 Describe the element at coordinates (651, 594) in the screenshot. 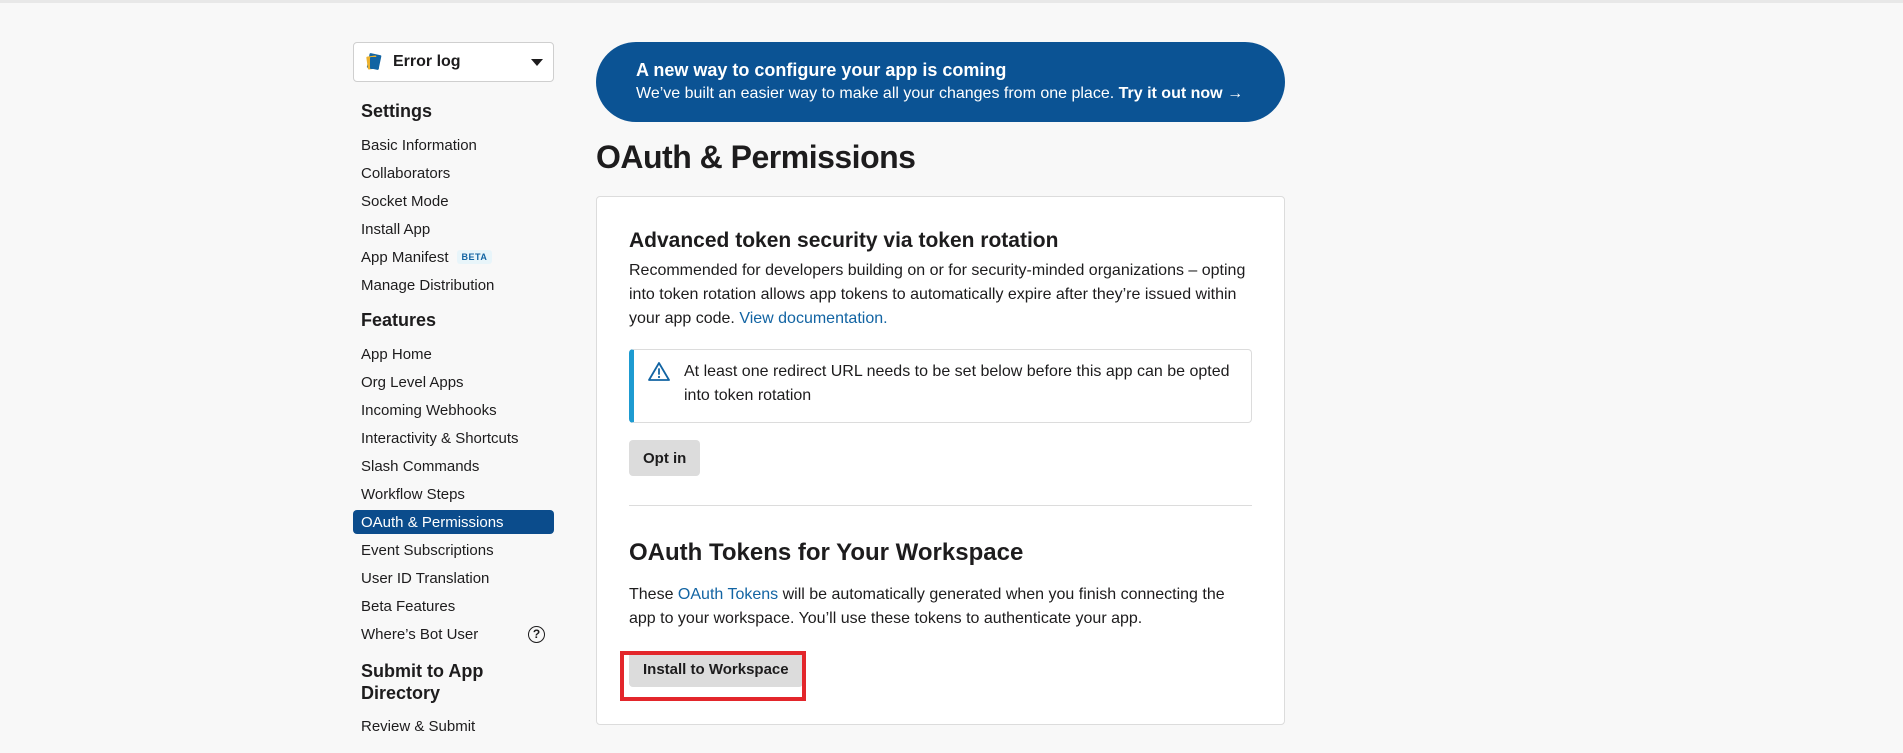

I see `oauth-text-before: These` at that location.